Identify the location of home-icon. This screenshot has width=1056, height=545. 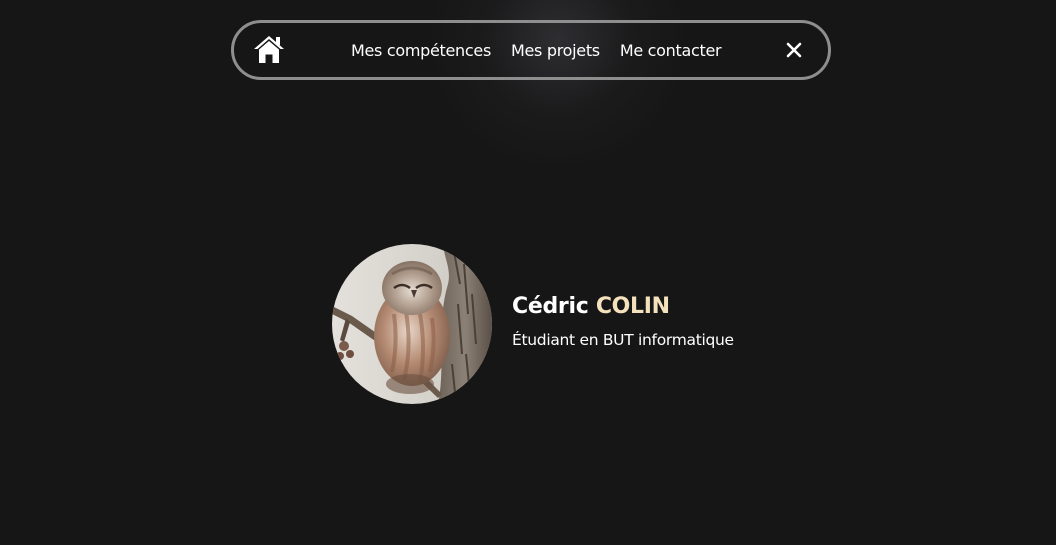
(269, 49).